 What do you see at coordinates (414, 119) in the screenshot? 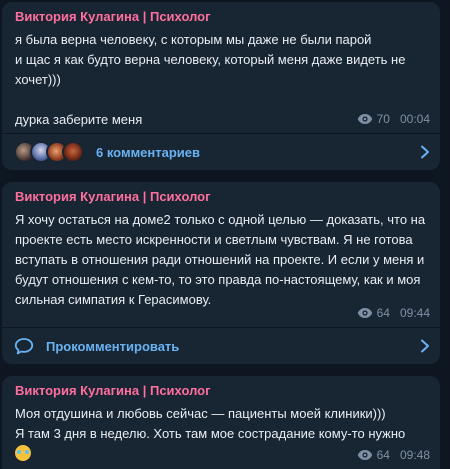
I see `post-time: 00:04` at bounding box center [414, 119].